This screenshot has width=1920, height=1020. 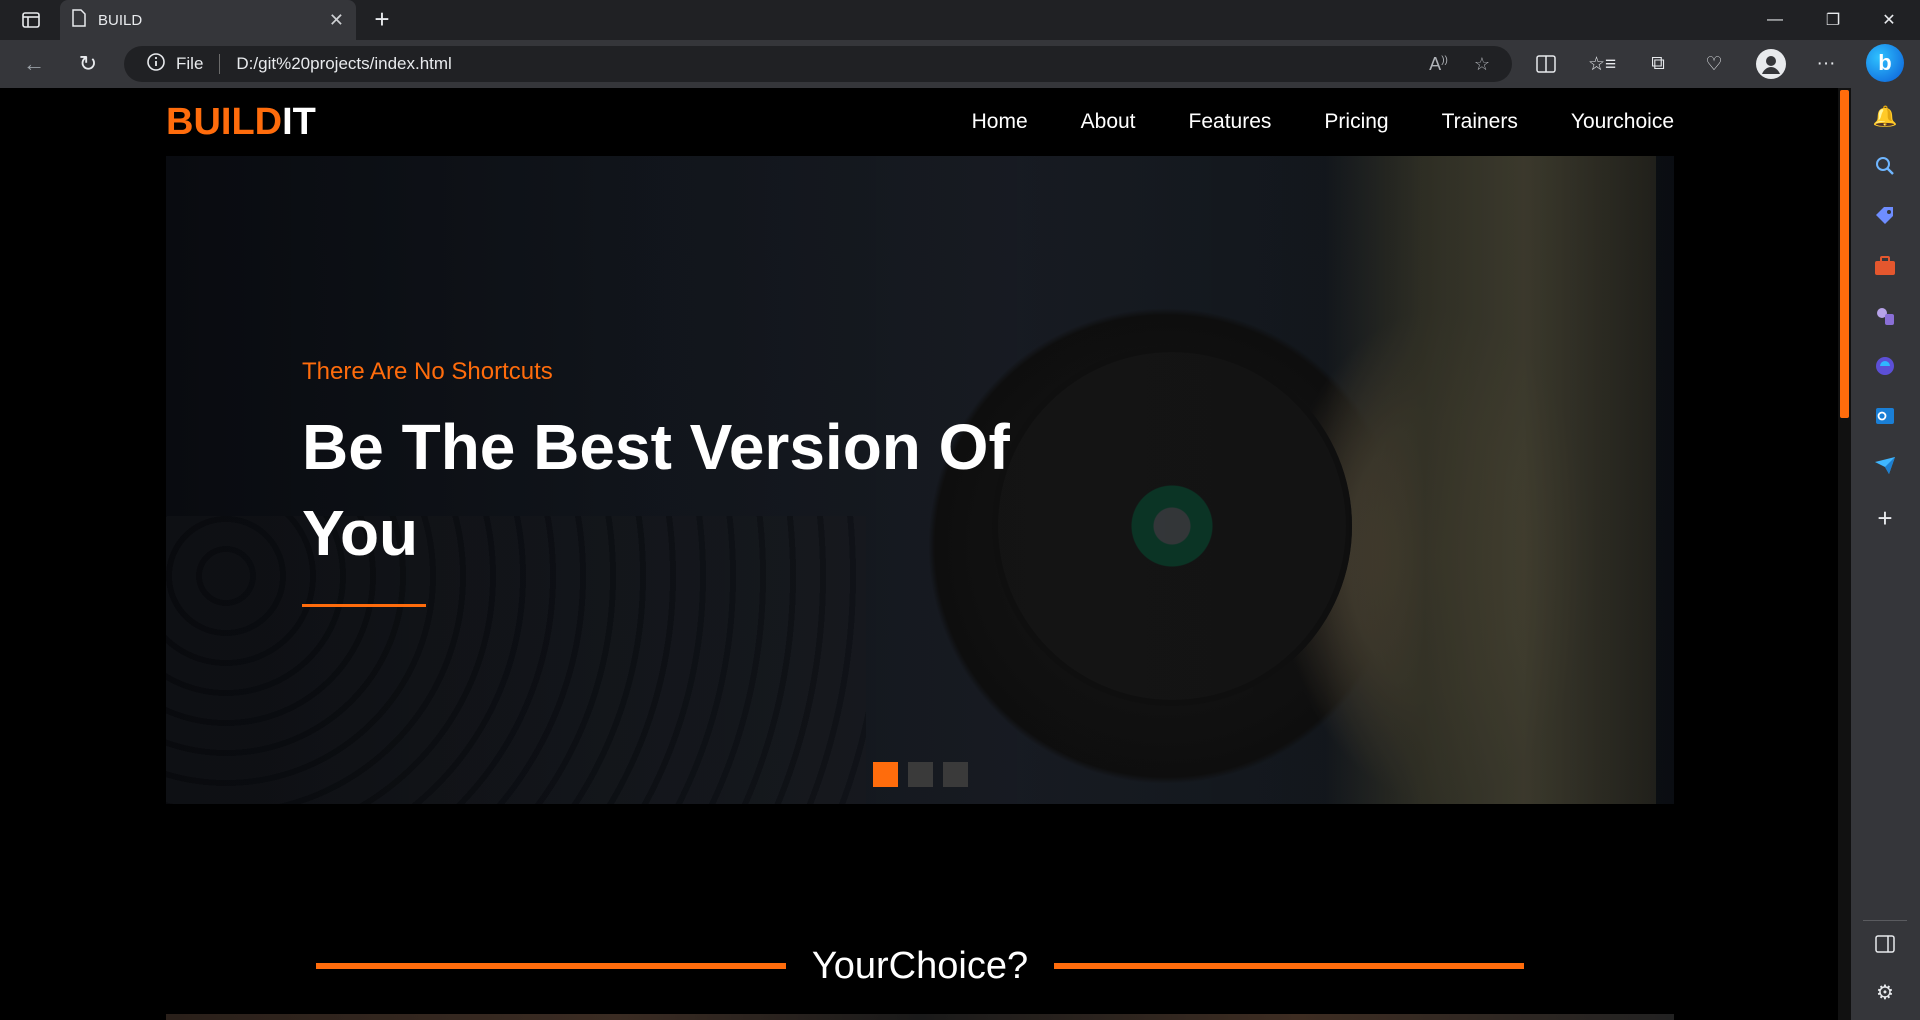 I want to click on nav-about: About, so click(x=1108, y=122).